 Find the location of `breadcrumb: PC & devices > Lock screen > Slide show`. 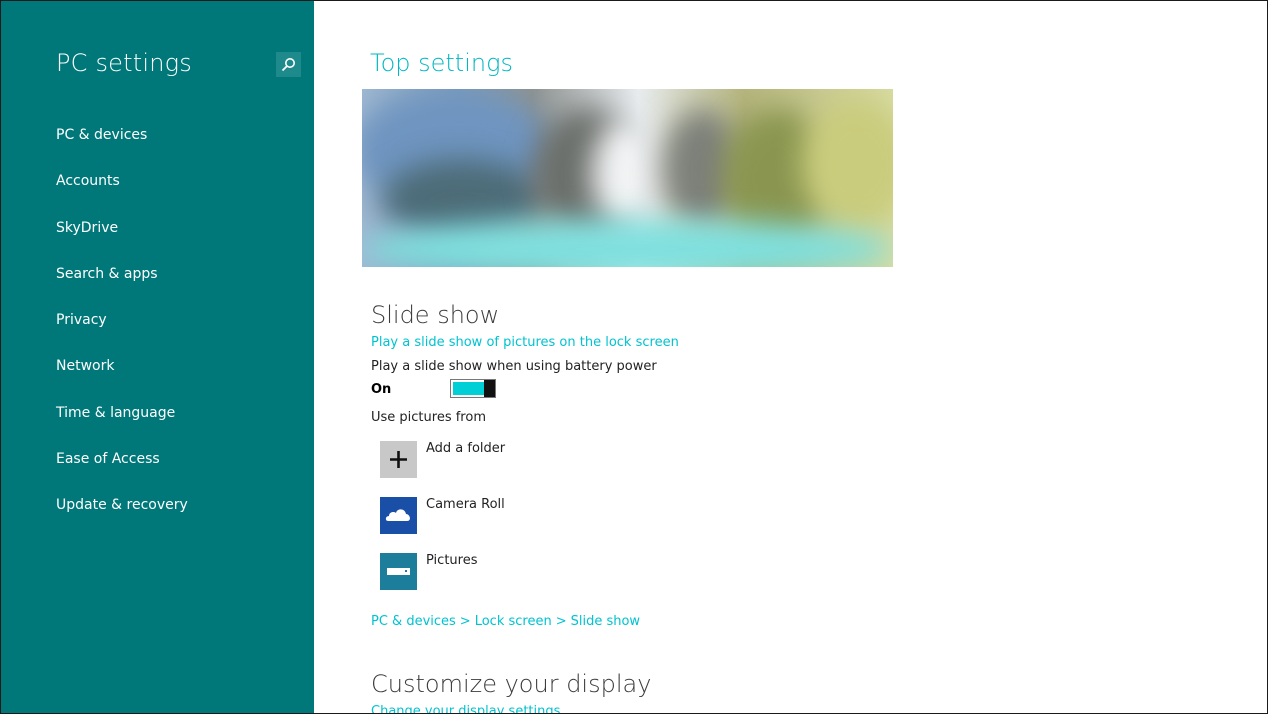

breadcrumb: PC & devices > Lock screen > Slide show is located at coordinates (505, 621).